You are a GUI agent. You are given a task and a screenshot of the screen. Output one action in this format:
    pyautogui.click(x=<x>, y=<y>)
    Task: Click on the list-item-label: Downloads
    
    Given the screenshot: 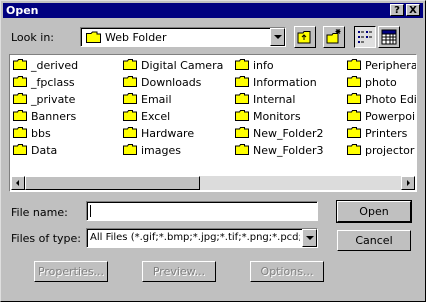 What is the action you would take?
    pyautogui.click(x=171, y=82)
    